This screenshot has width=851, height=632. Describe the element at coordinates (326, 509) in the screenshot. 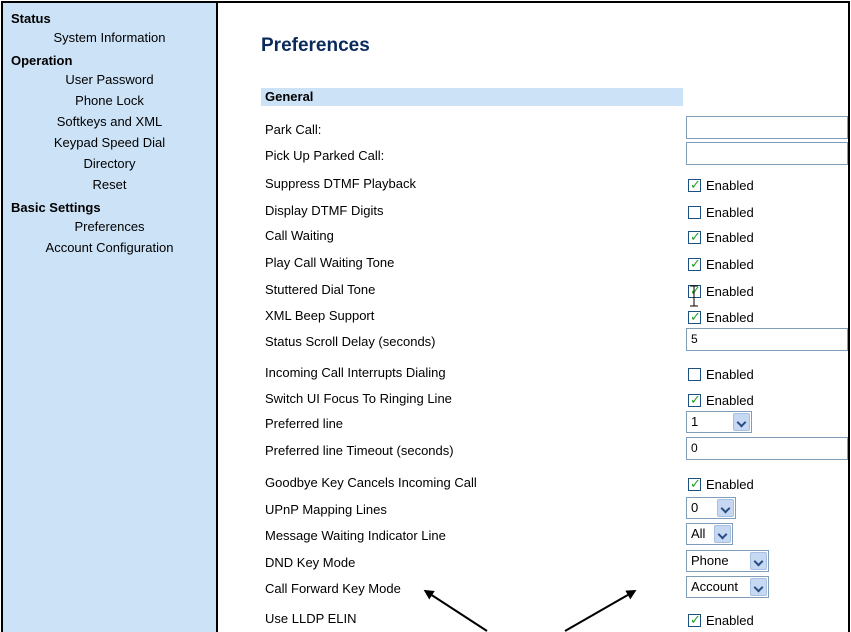

I see `setting-label: UPnP Mapping Lines` at that location.